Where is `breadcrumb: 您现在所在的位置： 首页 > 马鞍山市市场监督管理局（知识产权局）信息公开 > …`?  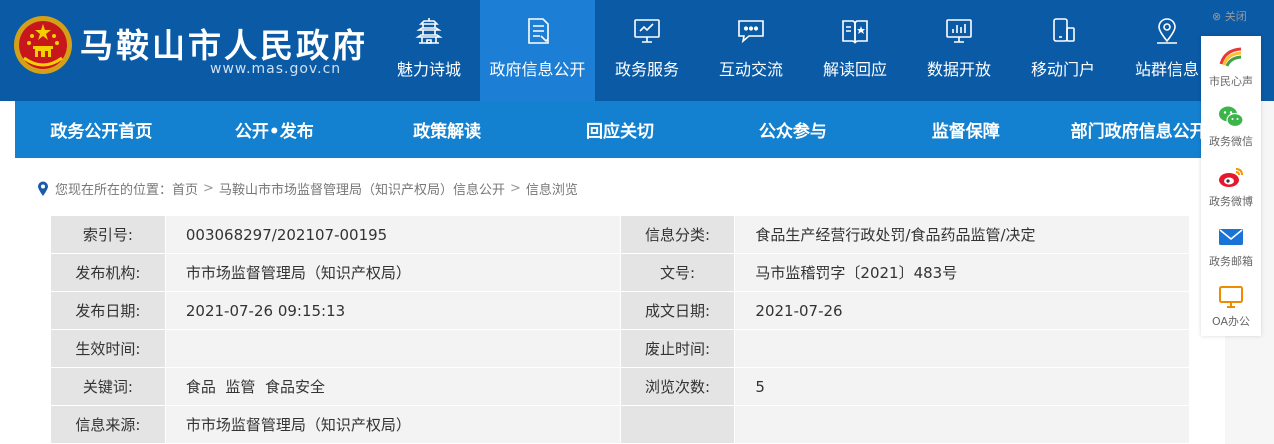
breadcrumb: 您现在所在的位置： 首页 > 马鞍山市市场监督管理局（知识产权局）信息公开 > … is located at coordinates (307, 188).